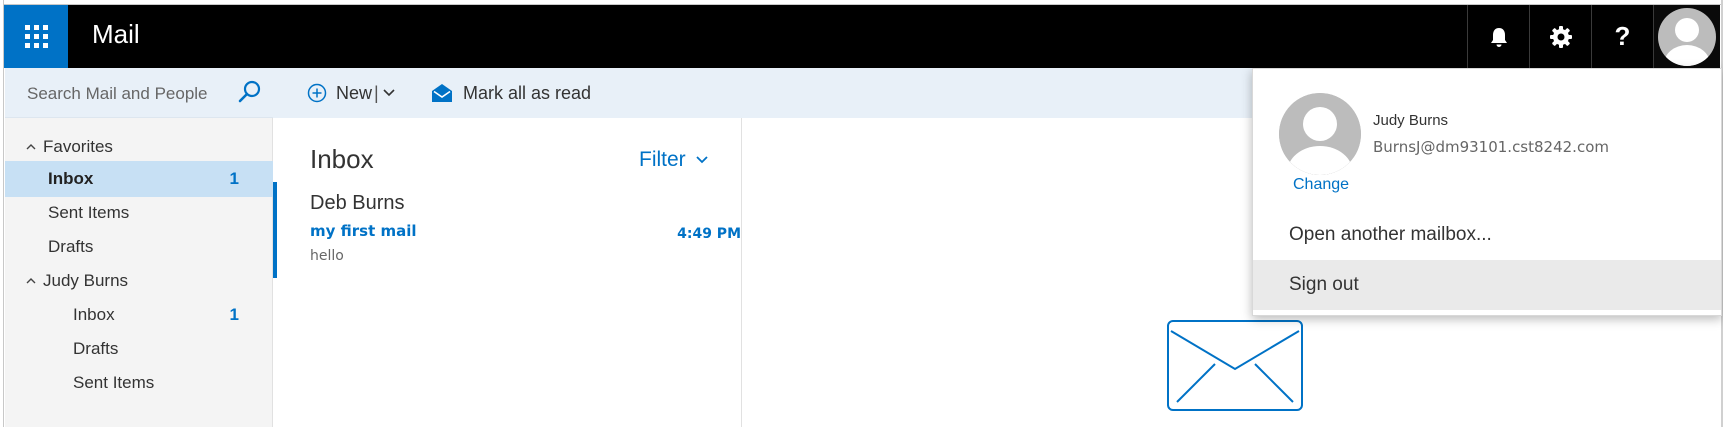  What do you see at coordinates (357, 203) in the screenshot?
I see `message-sender: Deb Burns` at bounding box center [357, 203].